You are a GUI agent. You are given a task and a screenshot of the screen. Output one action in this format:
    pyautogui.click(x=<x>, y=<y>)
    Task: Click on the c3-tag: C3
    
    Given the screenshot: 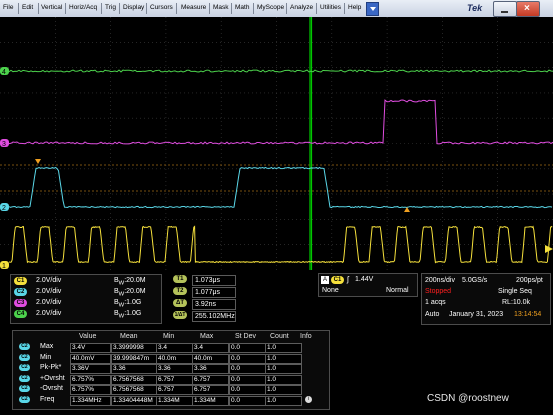 What is the action you would take?
    pyautogui.click(x=20, y=303)
    